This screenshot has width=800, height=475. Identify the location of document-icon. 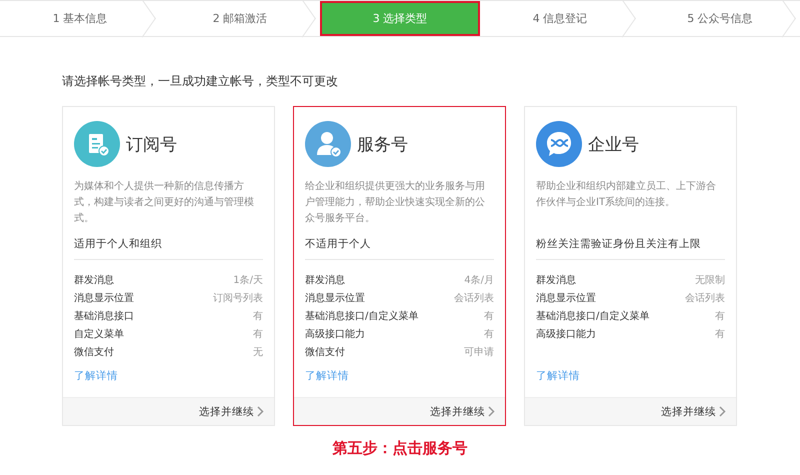
(97, 144).